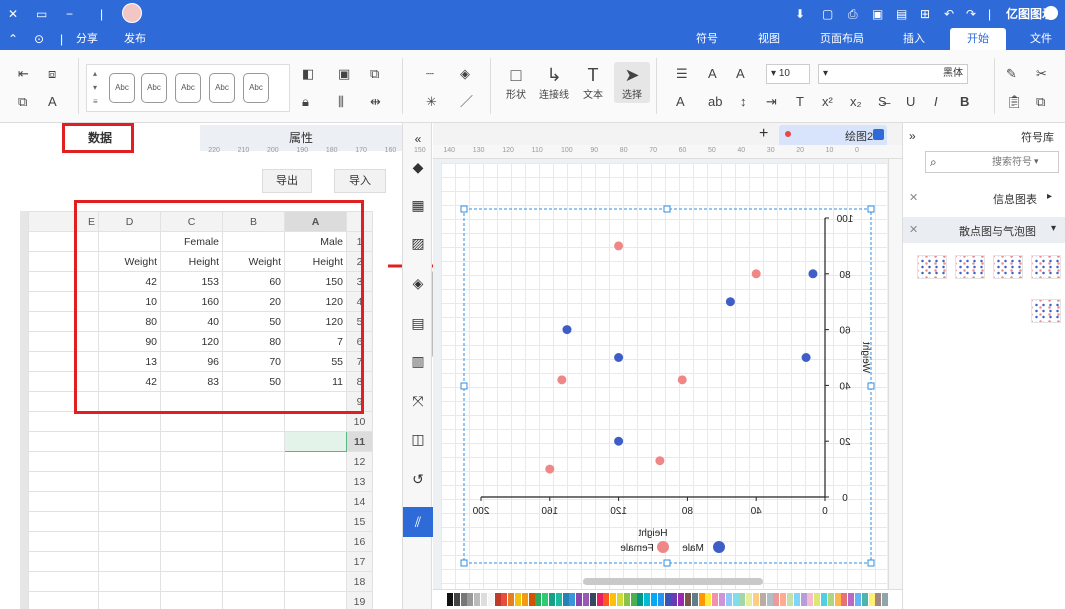 The height and width of the screenshot is (609, 1065). I want to click on export-button: 导出, so click(287, 181).